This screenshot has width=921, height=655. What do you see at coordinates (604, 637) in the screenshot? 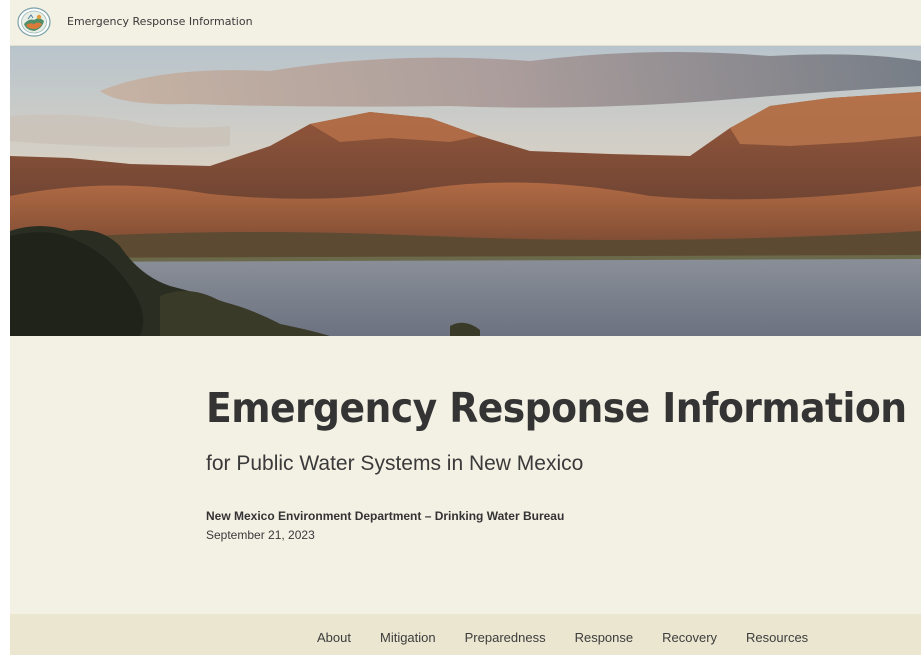
I see `nav-item-response: Response` at bounding box center [604, 637].